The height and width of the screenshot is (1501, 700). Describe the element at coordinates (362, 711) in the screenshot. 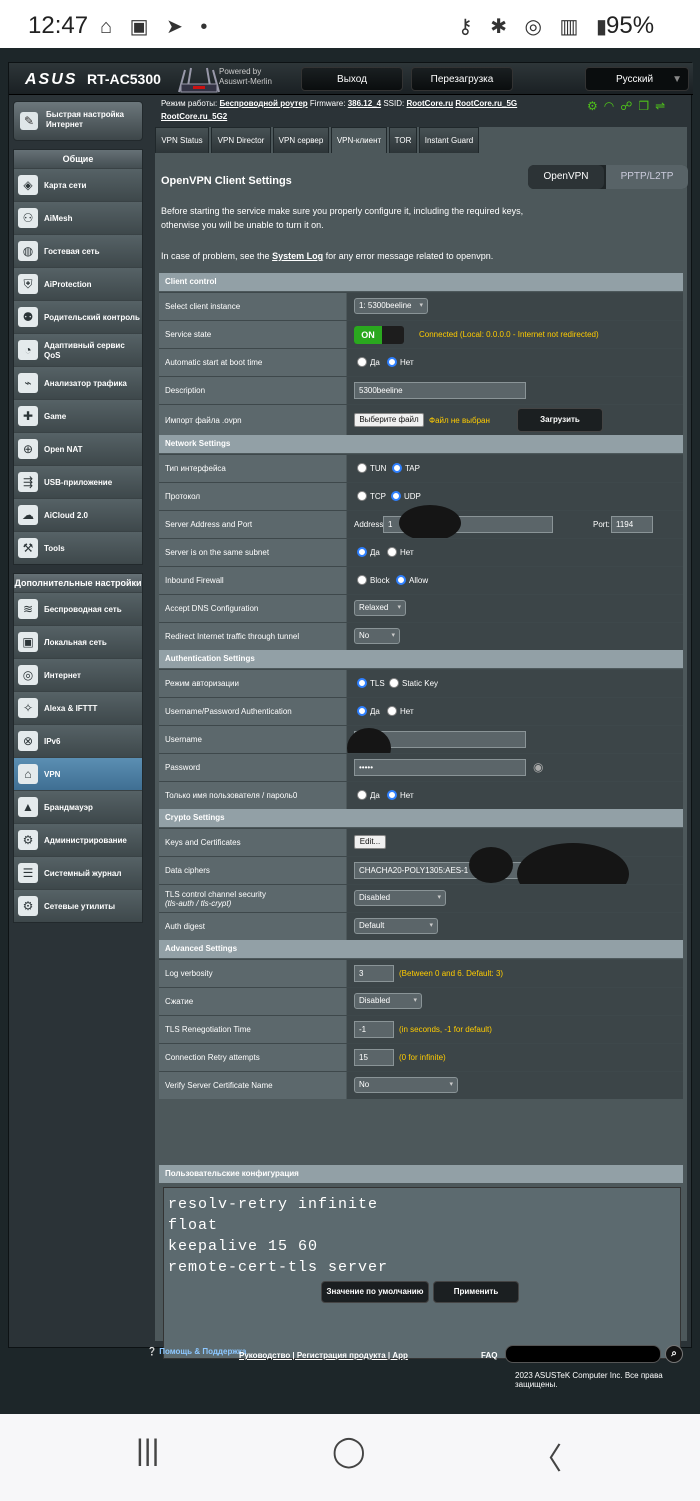

I see `userpass-yes-radio` at that location.